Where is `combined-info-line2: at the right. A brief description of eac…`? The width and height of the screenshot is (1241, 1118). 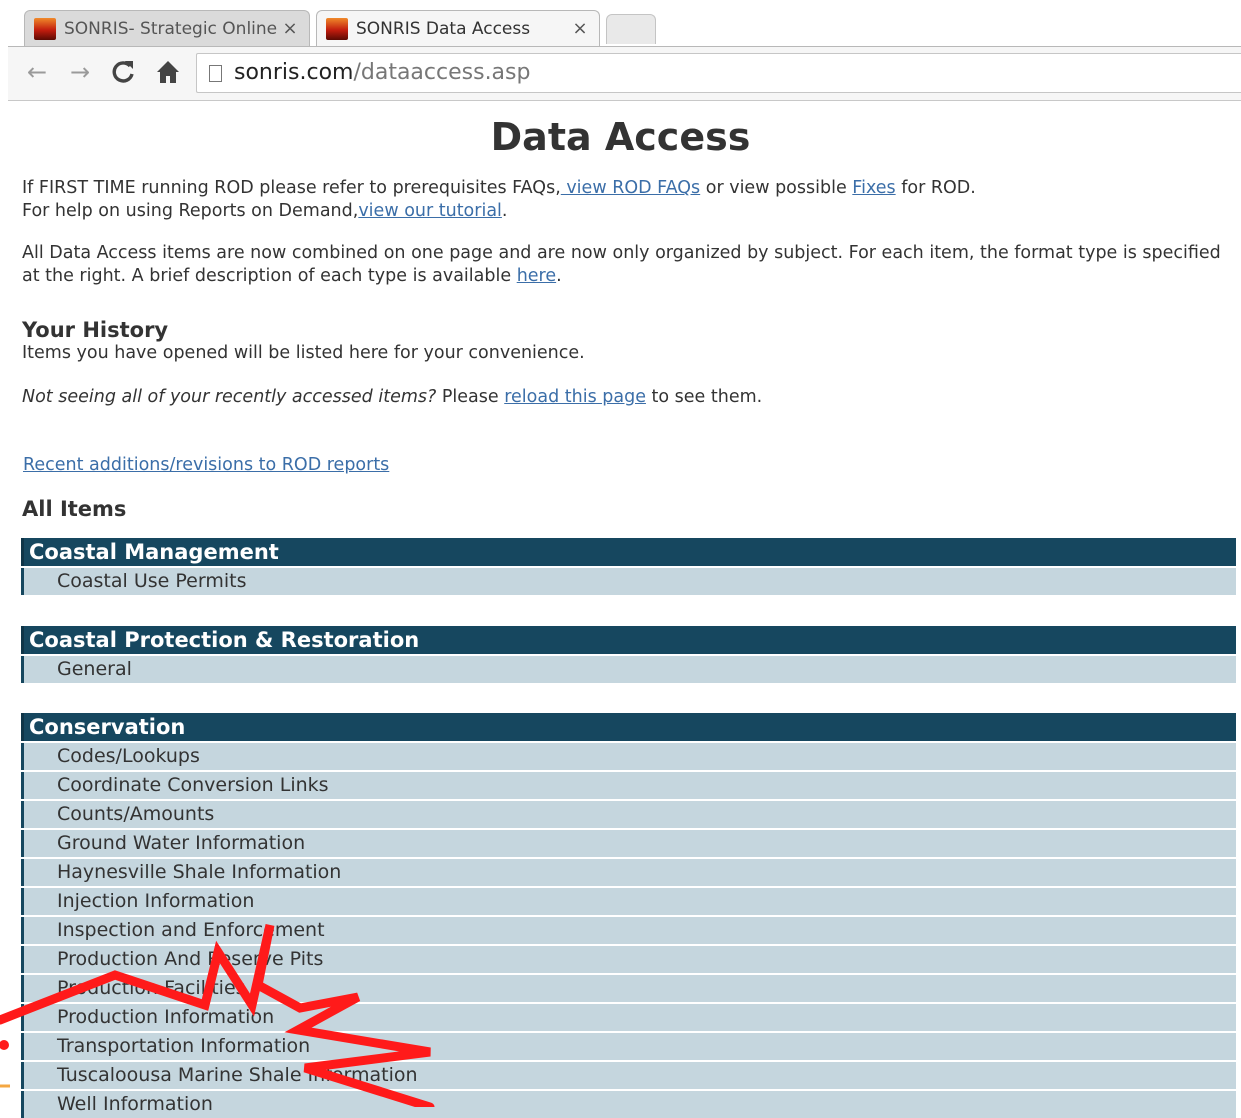 combined-info-line2: at the right. A brief description of eac… is located at coordinates (629, 276).